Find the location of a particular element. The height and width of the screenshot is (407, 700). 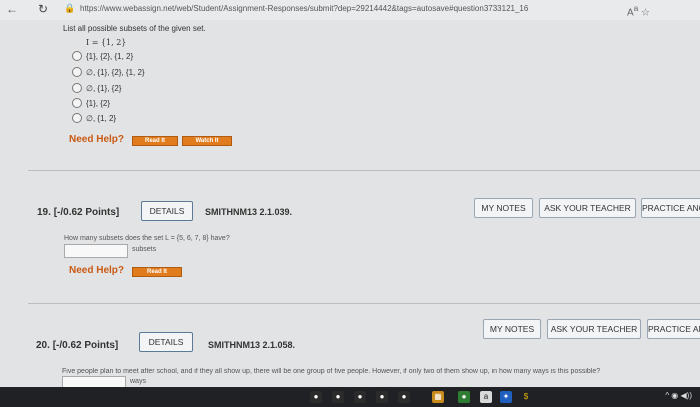

q19-number: 19. [-/0.62 Points] is located at coordinates (78, 212).